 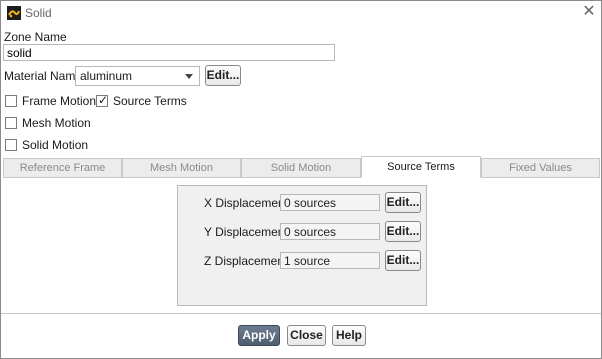 I want to click on checkmark-icon: ✓, so click(x=103, y=100).